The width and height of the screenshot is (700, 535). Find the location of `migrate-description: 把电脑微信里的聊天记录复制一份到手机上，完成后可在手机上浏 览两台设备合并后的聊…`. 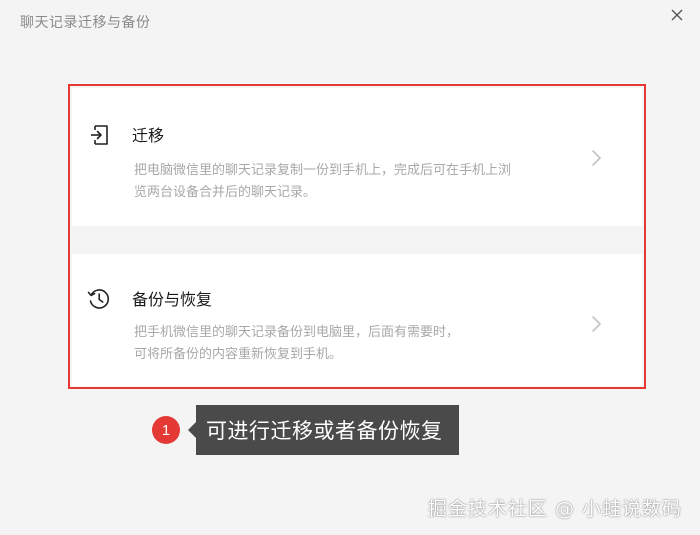

migrate-description: 把电脑微信里的聊天记录复制一份到手机上，完成后可在手机上浏 览两台设备合并后的聊… is located at coordinates (359, 182).